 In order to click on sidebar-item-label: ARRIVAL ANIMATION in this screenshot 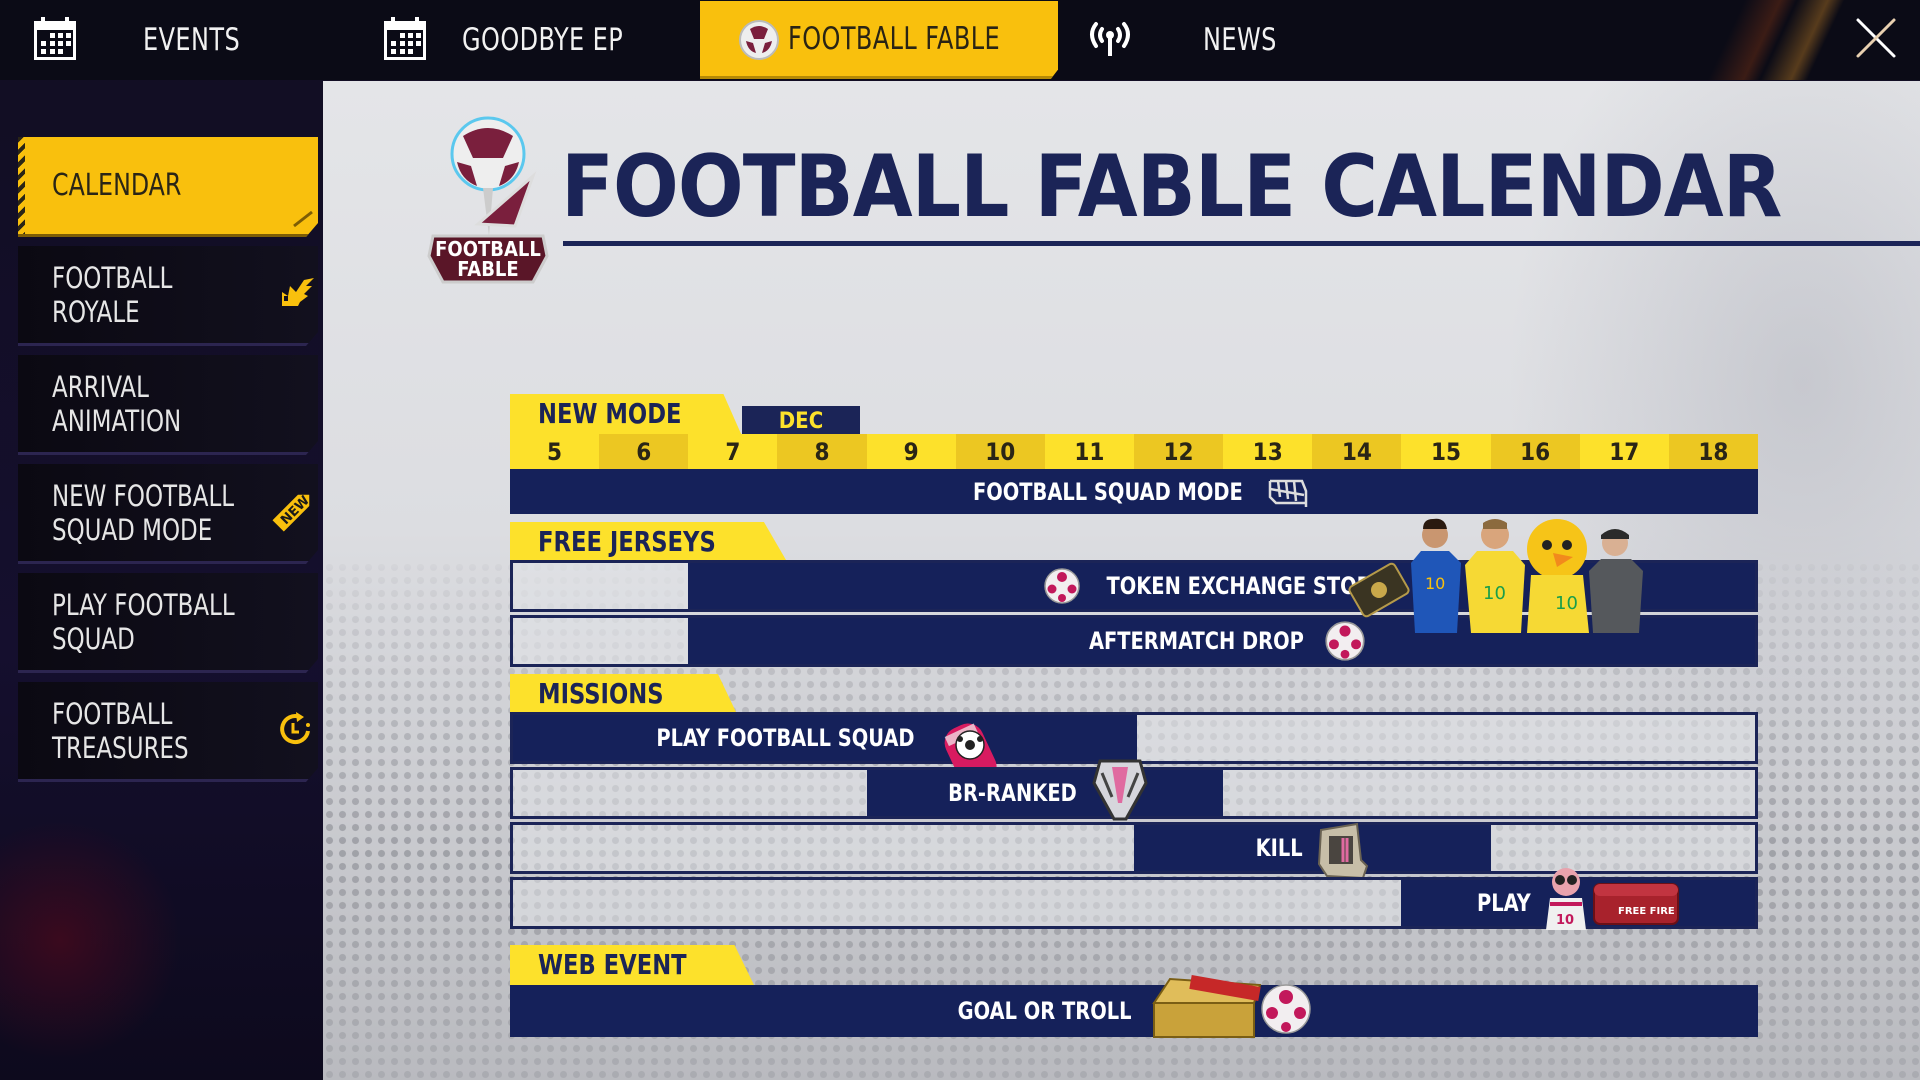, I will do `click(117, 403)`.